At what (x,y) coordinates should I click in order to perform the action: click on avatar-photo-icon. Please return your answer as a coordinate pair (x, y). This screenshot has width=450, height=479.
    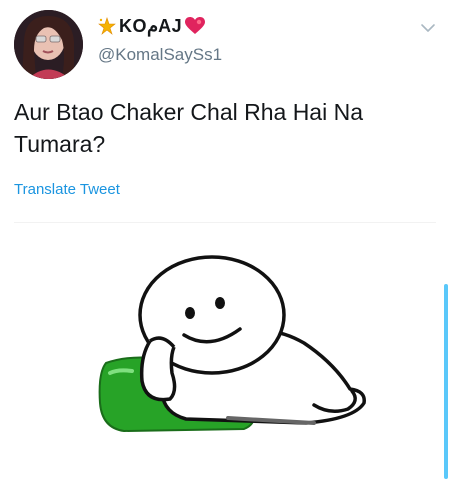
    Looking at the image, I should click on (48, 44).